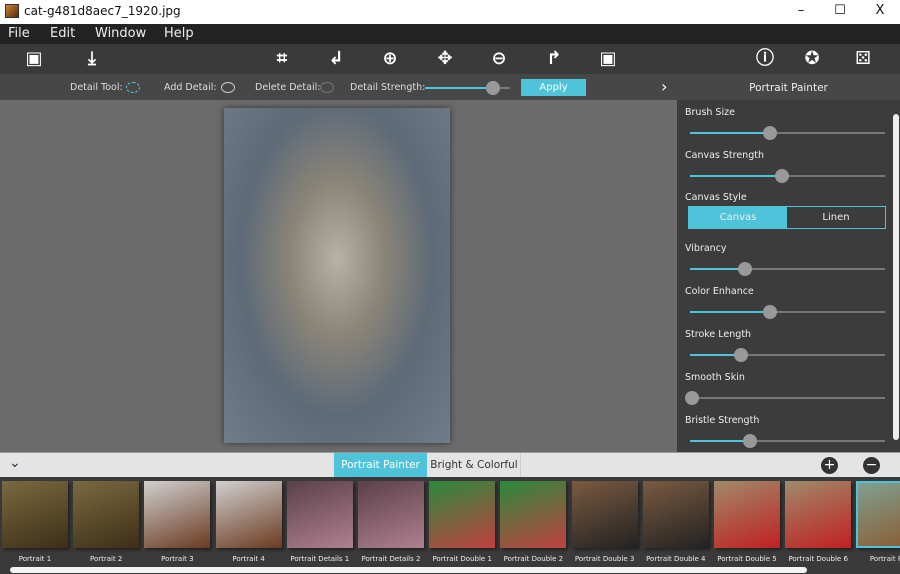 This screenshot has height=574, width=900. I want to click on preset-label: Portrait Details 1, so click(320, 559).